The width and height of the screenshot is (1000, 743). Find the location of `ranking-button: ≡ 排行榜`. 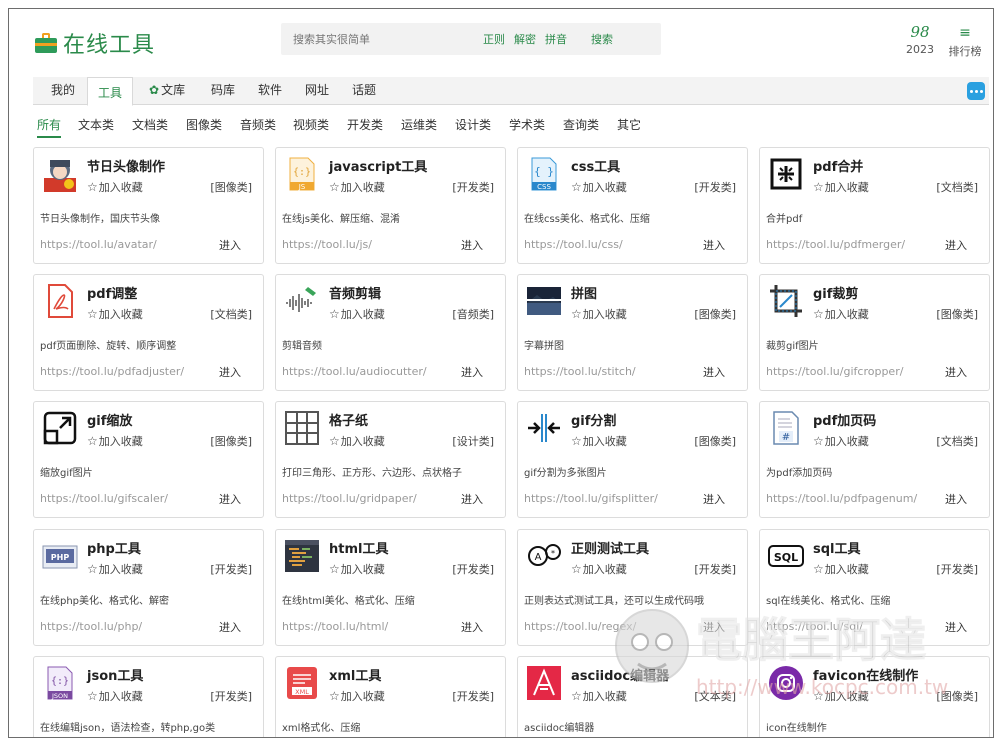

ranking-button: ≡ 排行榜 is located at coordinates (965, 42).